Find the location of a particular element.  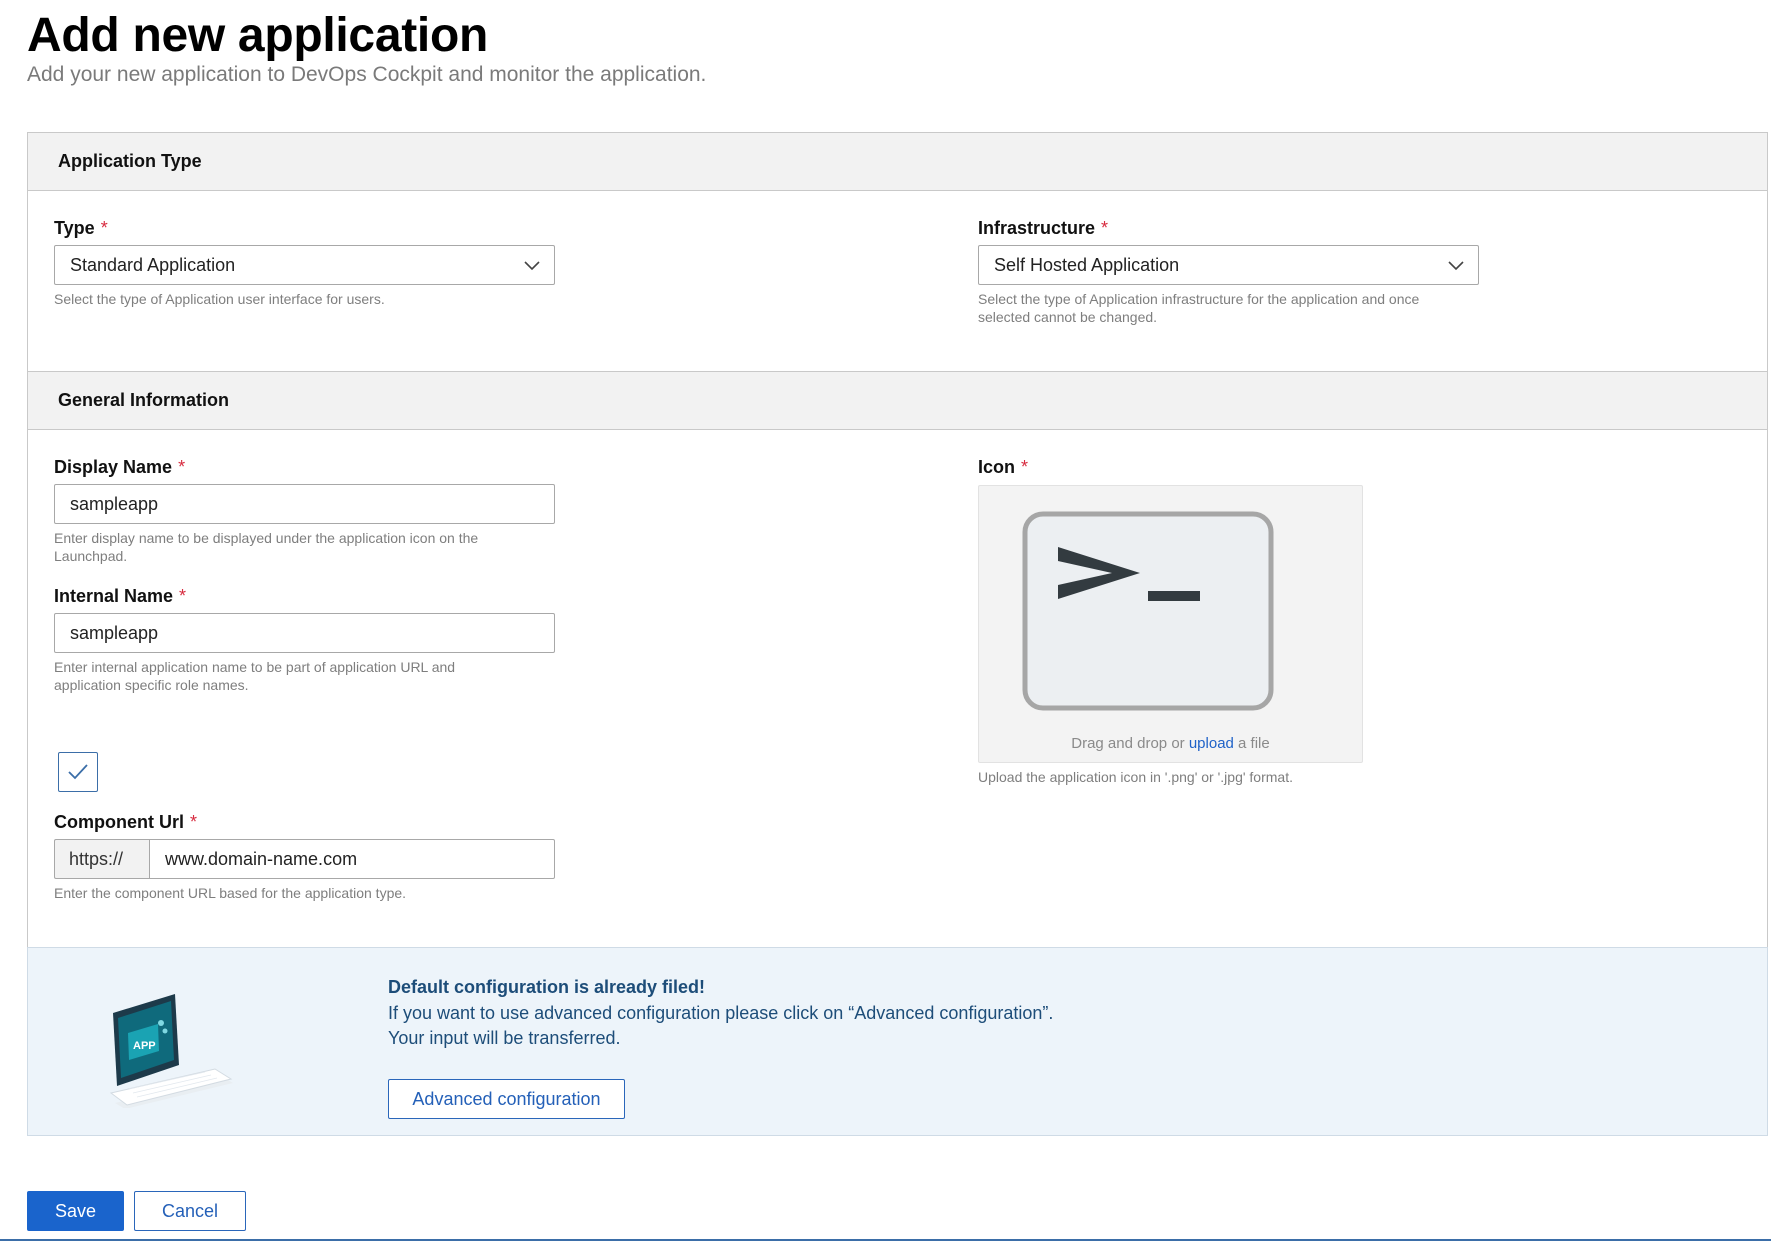

svg-text: APP is located at coordinates (144, 1046).